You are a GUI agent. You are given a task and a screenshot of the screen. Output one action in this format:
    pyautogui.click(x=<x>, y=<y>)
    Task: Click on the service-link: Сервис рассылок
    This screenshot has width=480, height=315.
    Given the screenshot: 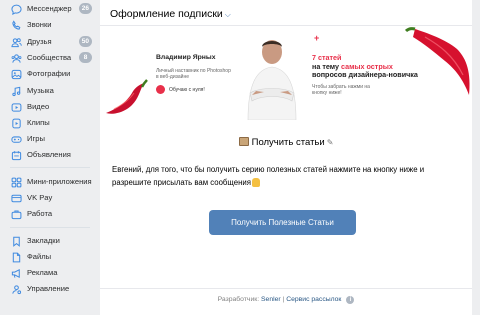 What is the action you would take?
    pyautogui.click(x=313, y=299)
    